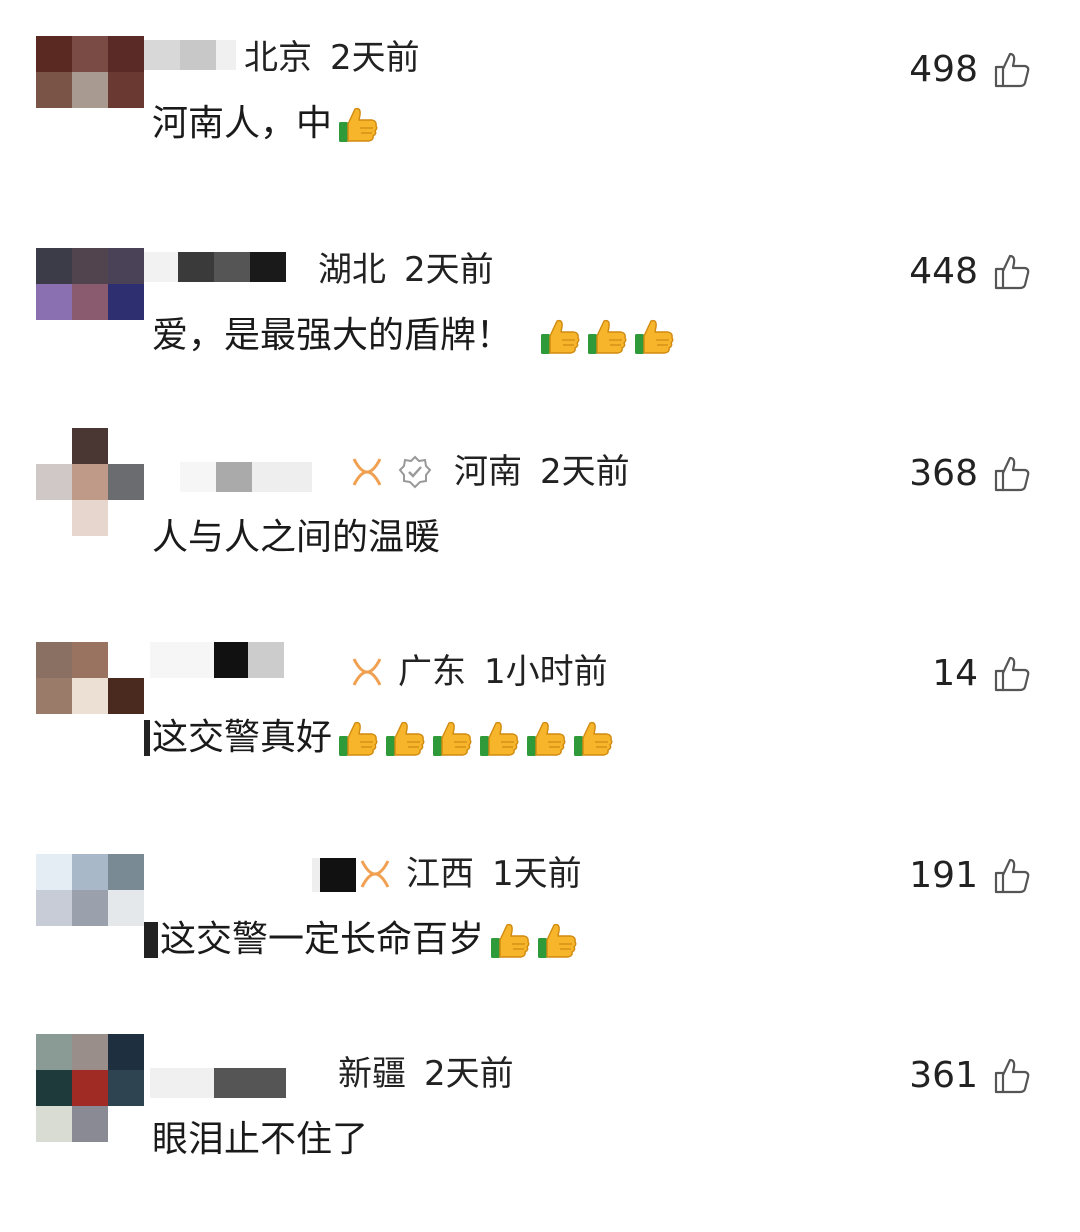 This screenshot has height=1232, width=1080. Describe the element at coordinates (943, 1075) in the screenshot. I see `like-count: 361` at that location.